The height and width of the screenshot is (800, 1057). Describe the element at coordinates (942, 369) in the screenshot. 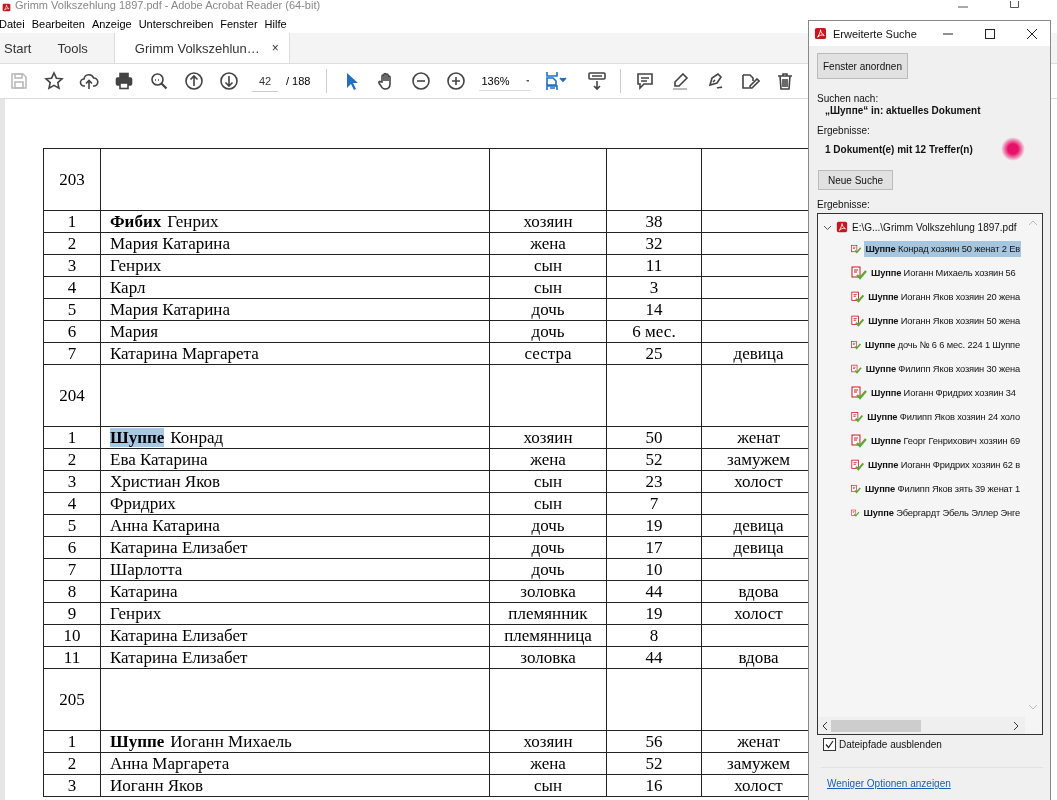

I see `search-result: Шуппе Филипп Яков хозяин 30 жена` at that location.